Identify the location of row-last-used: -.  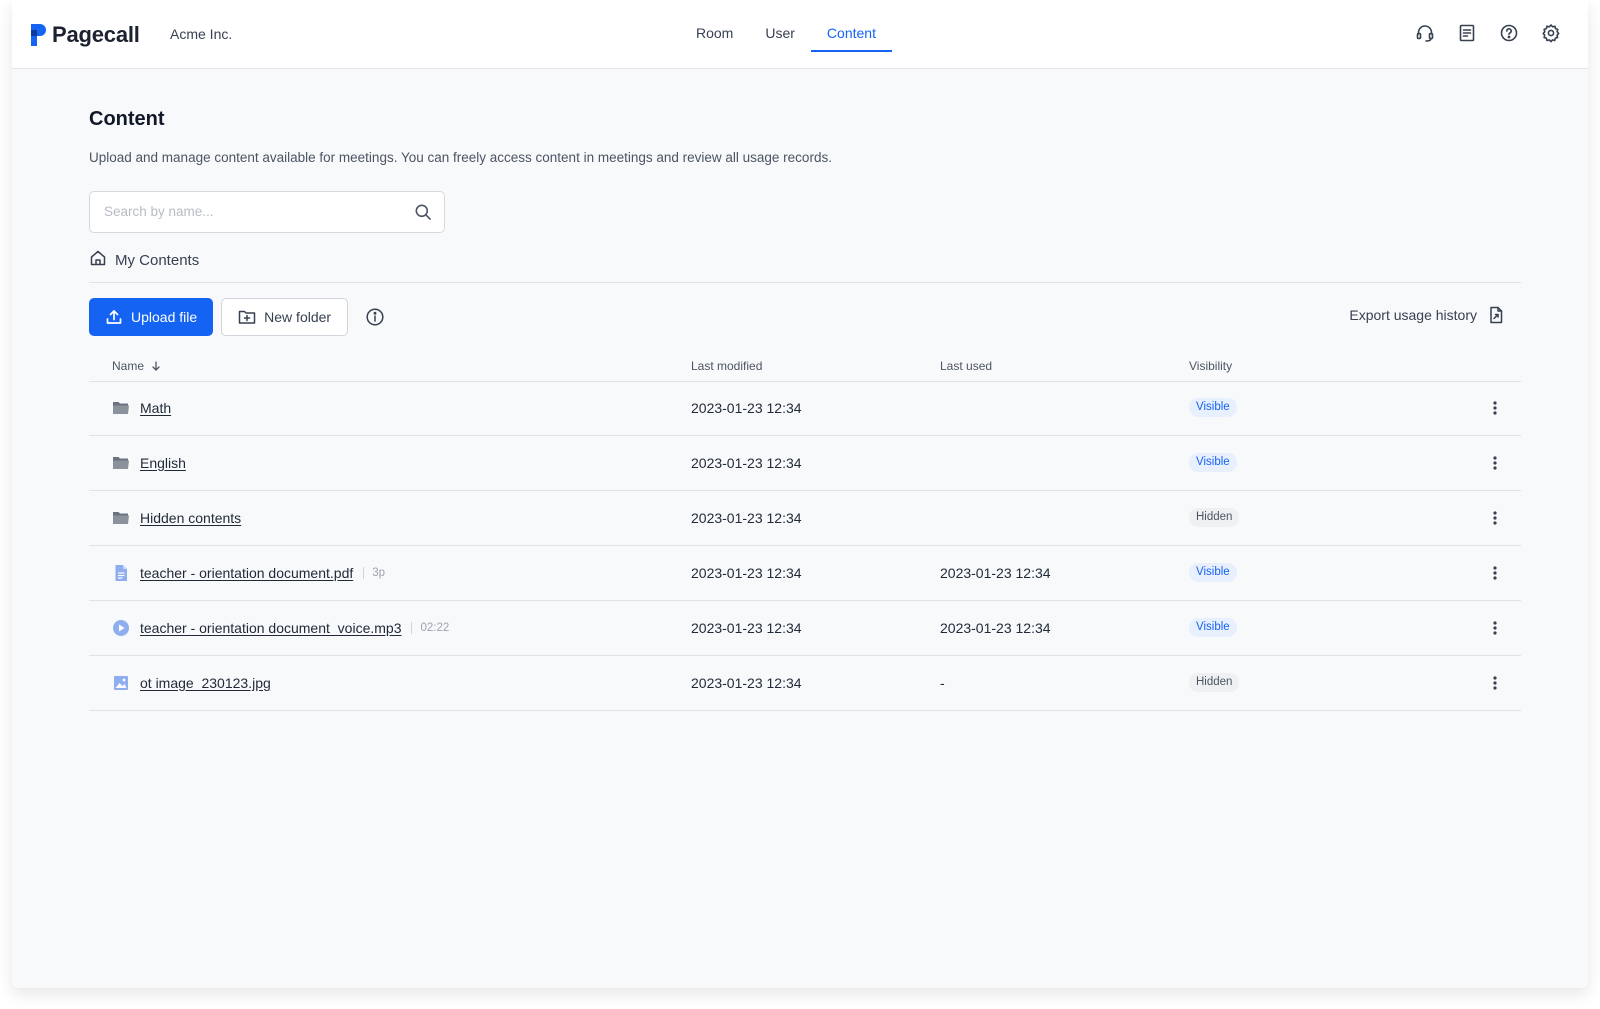
(942, 682).